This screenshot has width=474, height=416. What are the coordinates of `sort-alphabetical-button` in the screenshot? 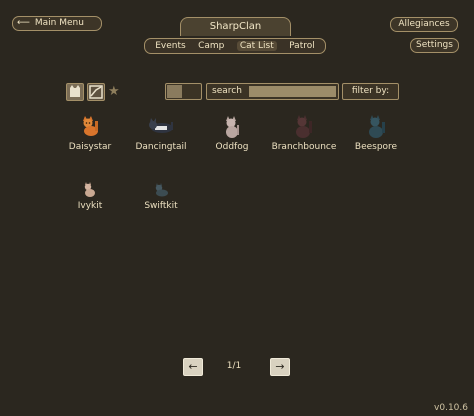 It's located at (75, 92).